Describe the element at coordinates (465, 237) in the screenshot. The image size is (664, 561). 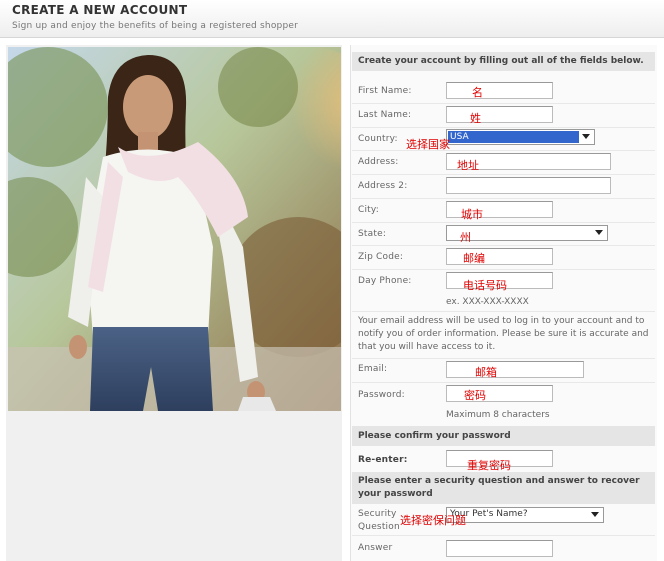
I see `state-annotation: 州` at that location.